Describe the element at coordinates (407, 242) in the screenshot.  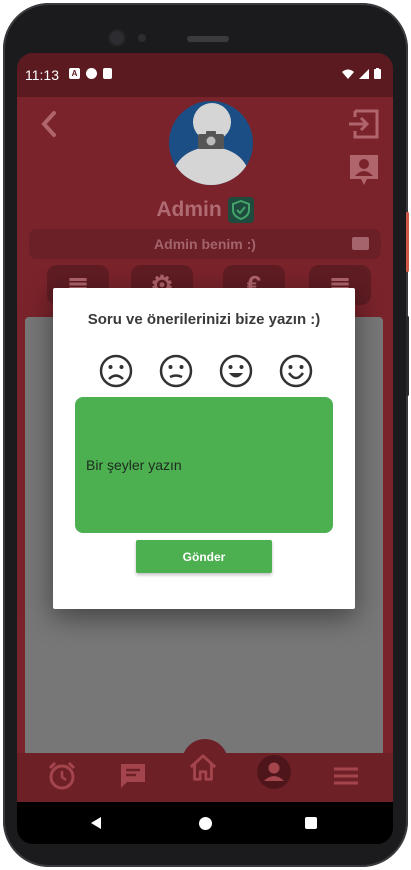
I see `power-button` at that location.